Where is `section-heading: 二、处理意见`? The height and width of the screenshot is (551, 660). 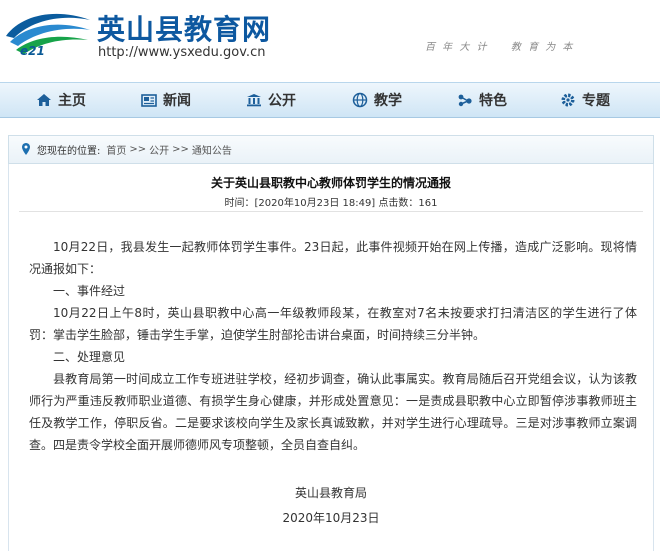
section-heading: 二、处理意见 is located at coordinates (89, 357).